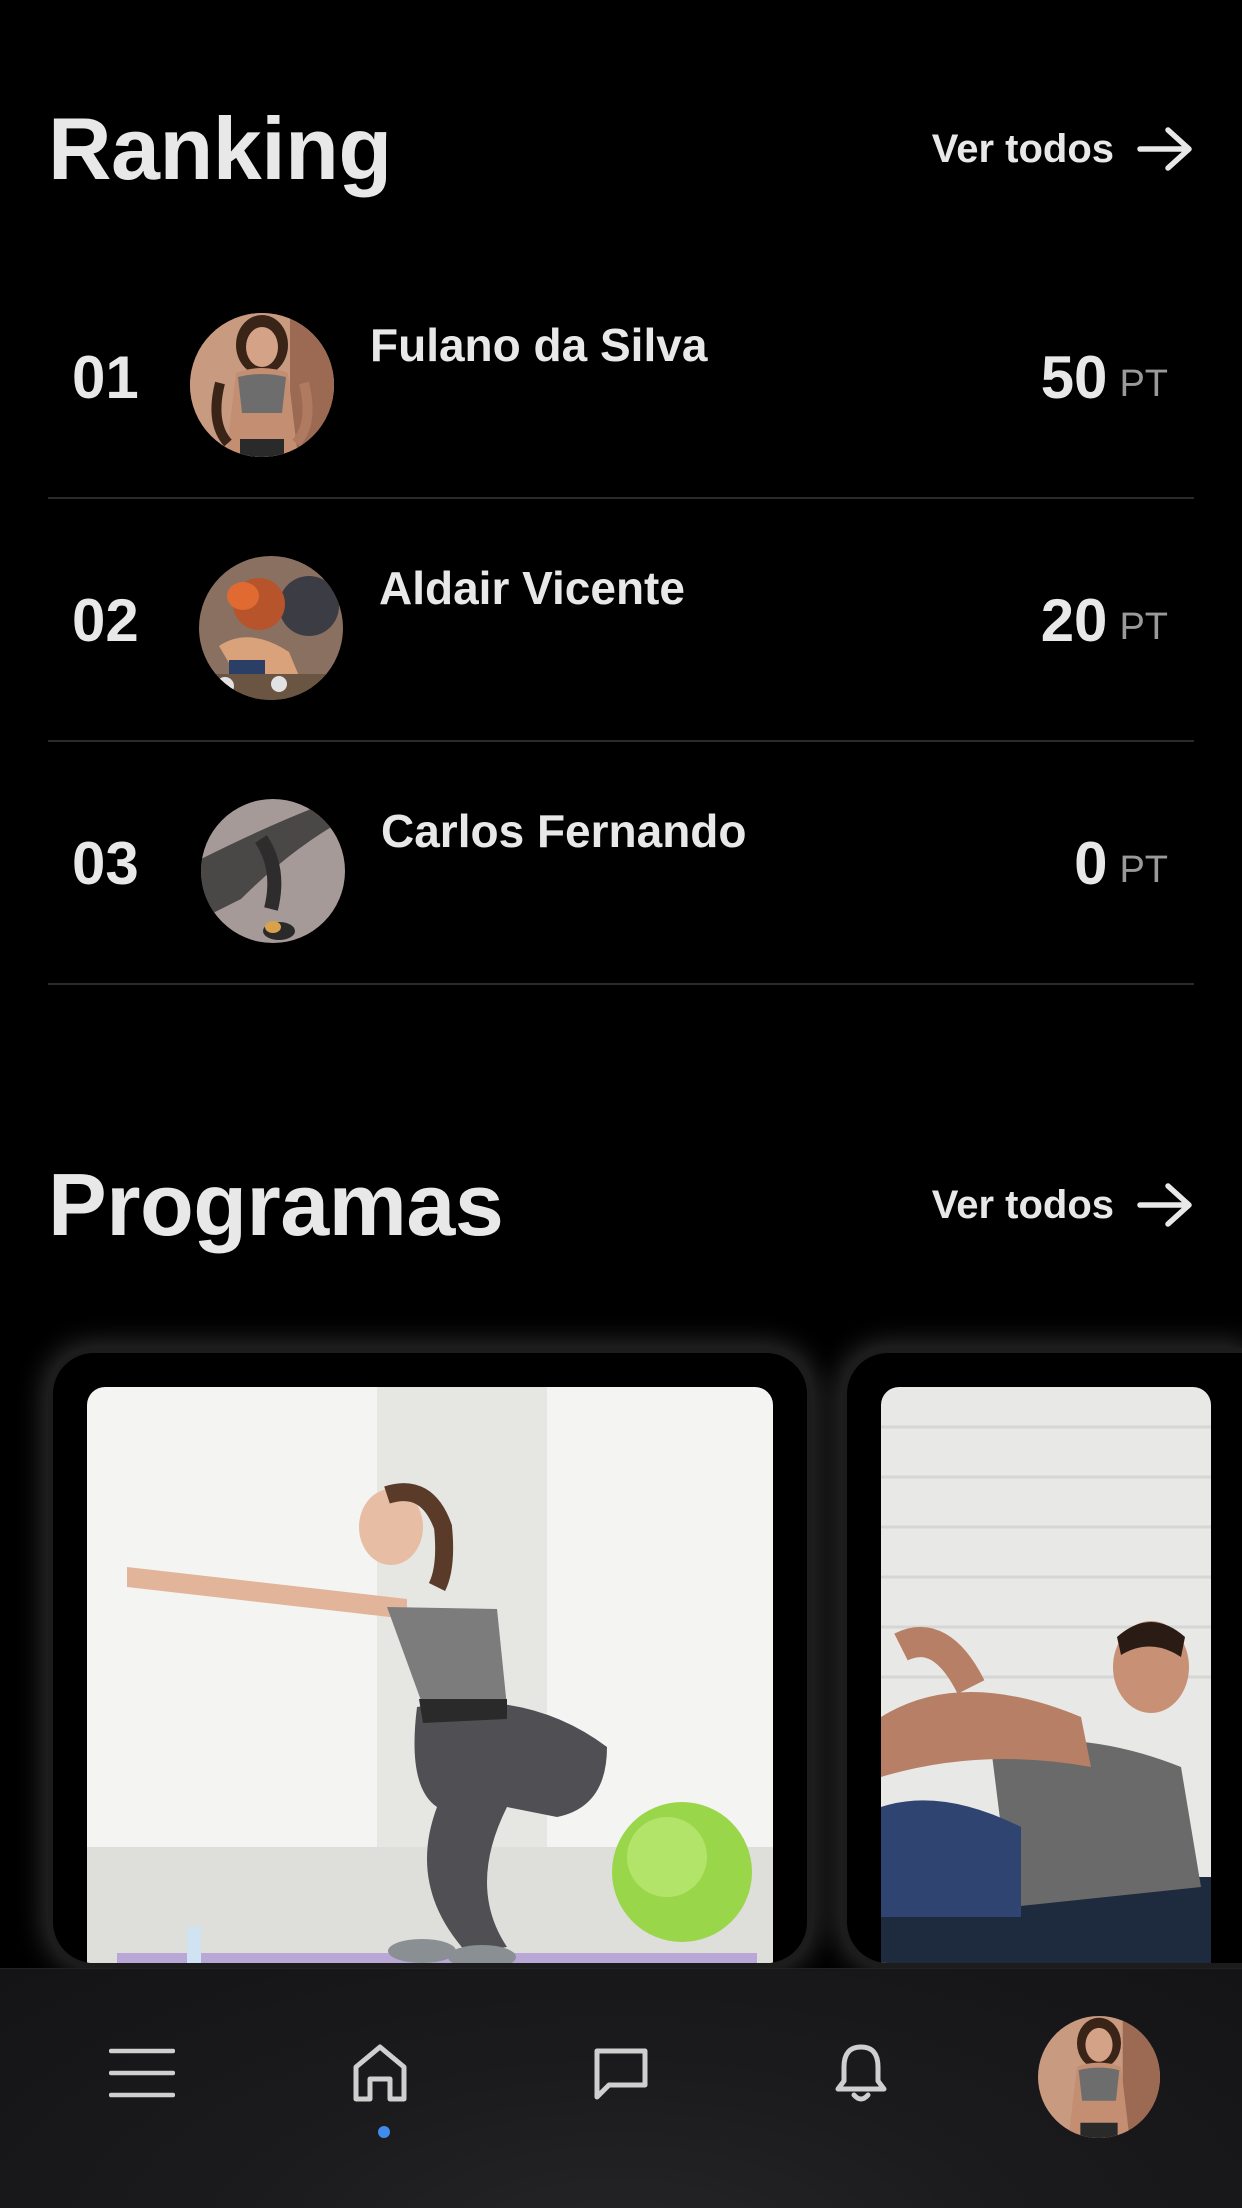 The width and height of the screenshot is (1242, 2208). I want to click on program-card, so click(1042, 1658).